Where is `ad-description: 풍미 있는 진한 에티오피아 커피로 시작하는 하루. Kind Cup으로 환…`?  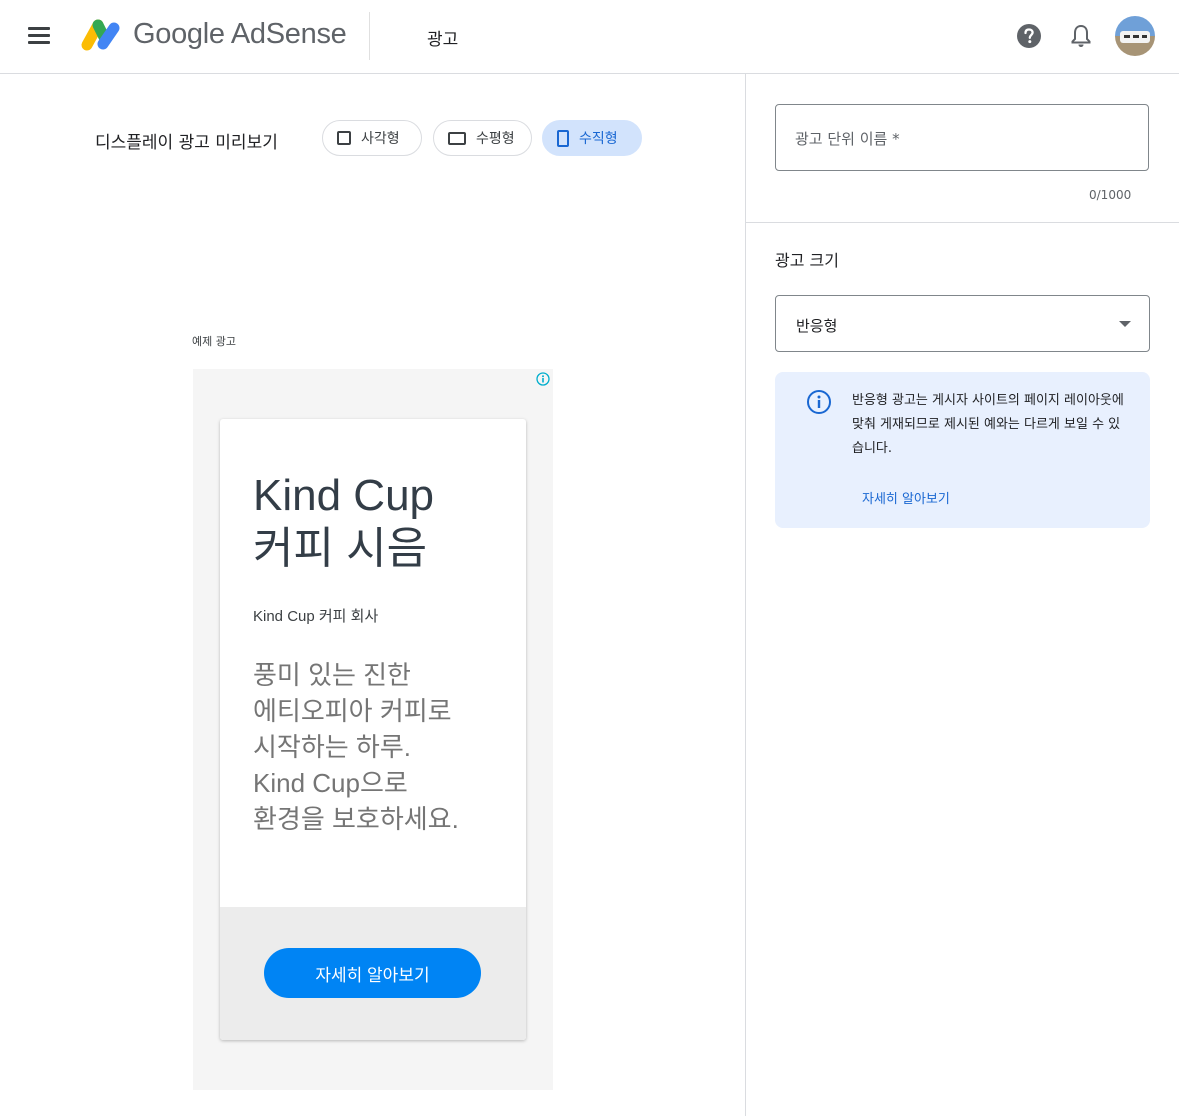 ad-description: 풍미 있는 진한 에티오피아 커피로 시작하는 하루. Kind Cup으로 환… is located at coordinates (385, 747).